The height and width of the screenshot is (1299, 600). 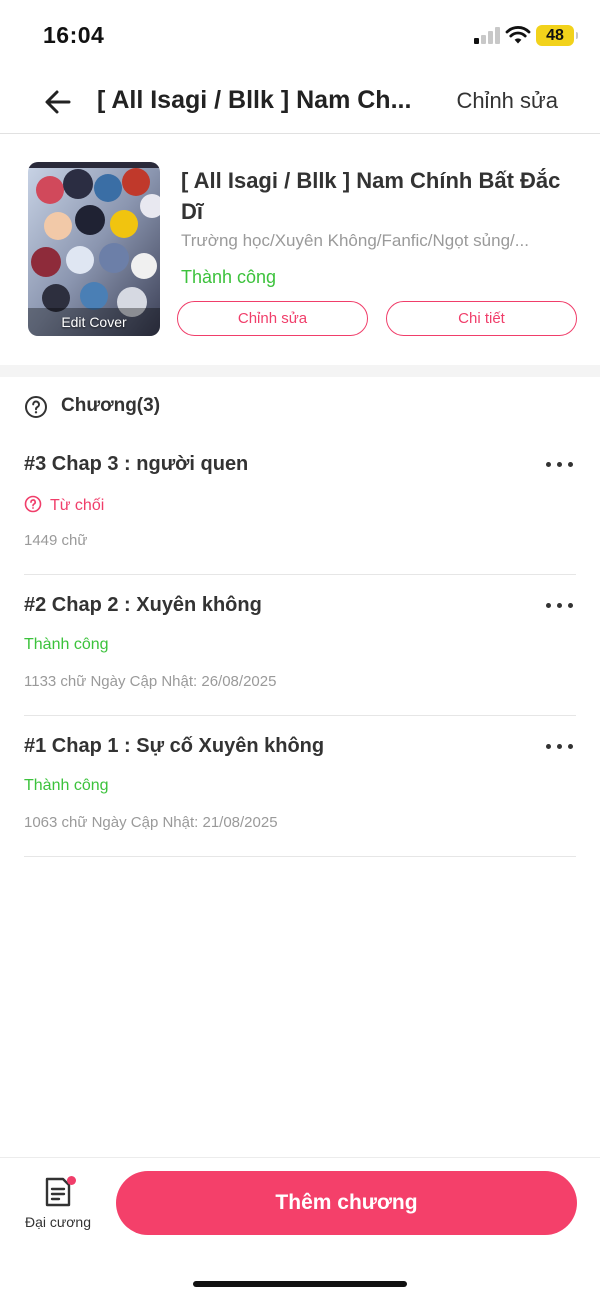 What do you see at coordinates (229, 277) in the screenshot?
I see `book-status: Thành công` at bounding box center [229, 277].